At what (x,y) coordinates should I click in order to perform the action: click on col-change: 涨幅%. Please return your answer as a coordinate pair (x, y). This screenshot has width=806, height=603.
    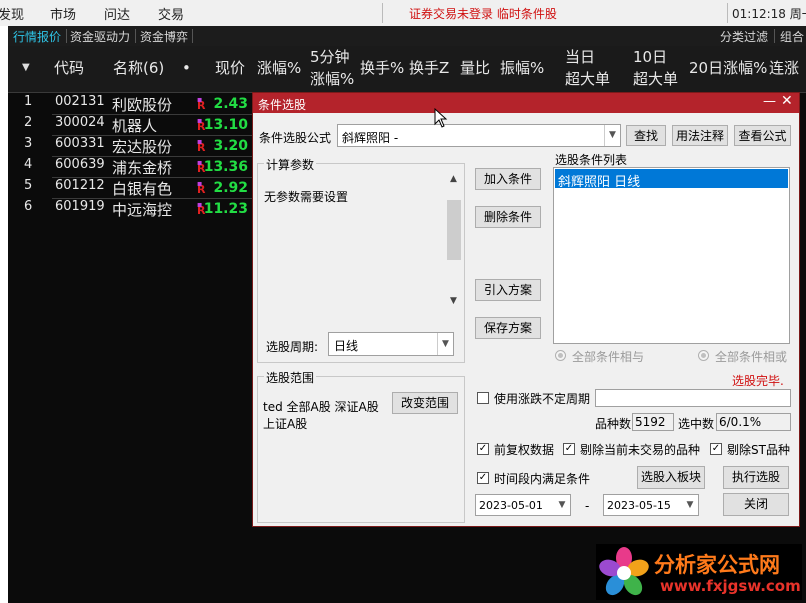
    Looking at the image, I should click on (279, 68).